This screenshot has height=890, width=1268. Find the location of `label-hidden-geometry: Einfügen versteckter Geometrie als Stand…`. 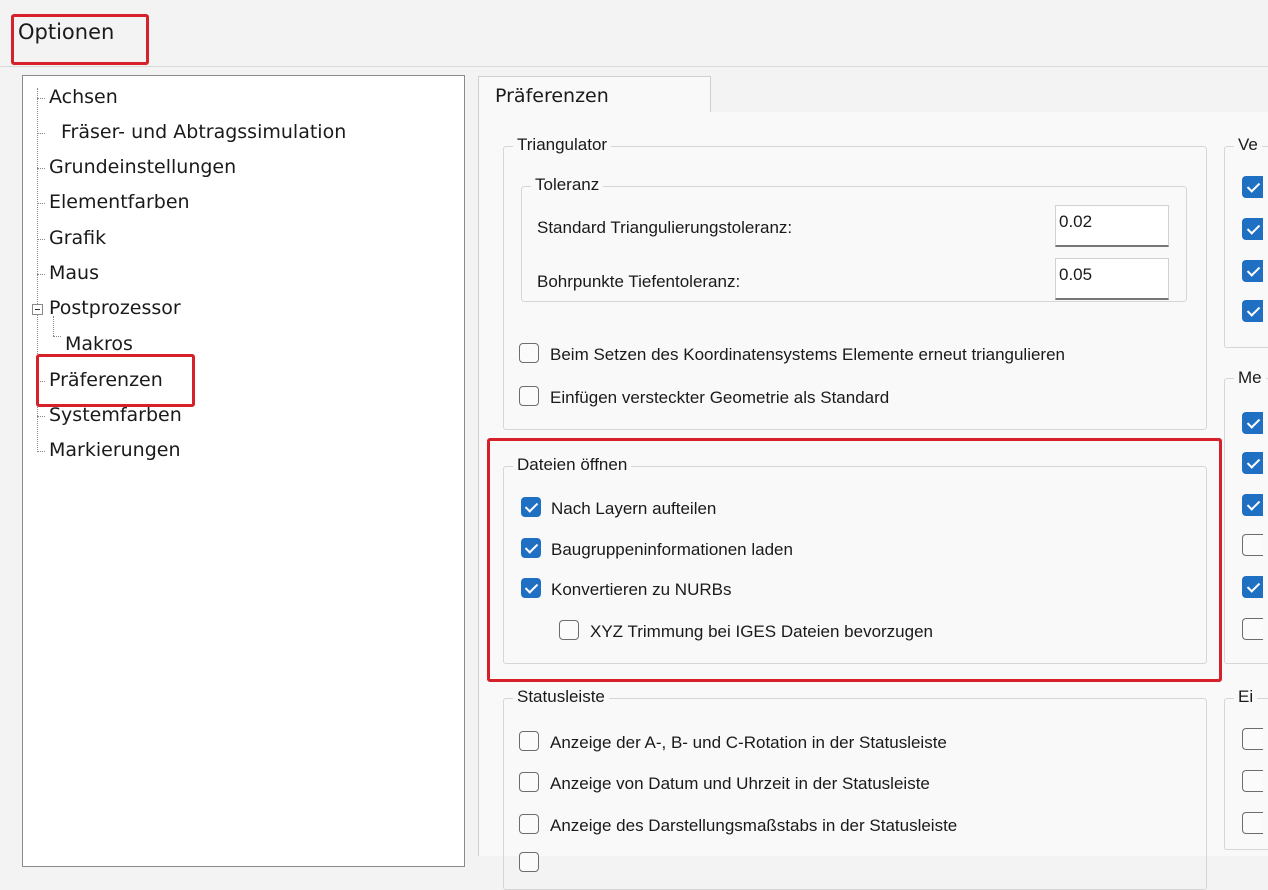

label-hidden-geometry: Einfügen versteckter Geometrie als Stand… is located at coordinates (720, 397).